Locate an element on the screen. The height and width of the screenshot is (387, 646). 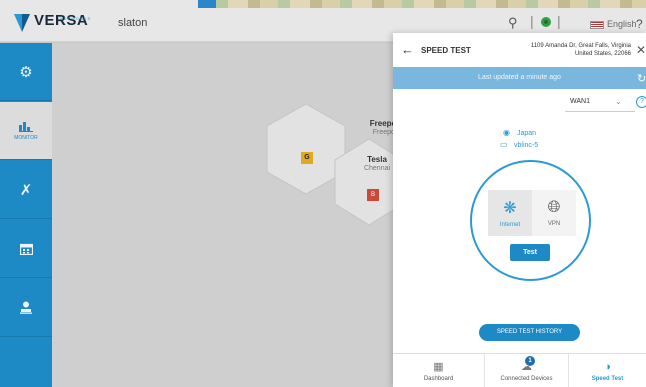
sidebar-item-label: MONITOR is located at coordinates (26, 137).